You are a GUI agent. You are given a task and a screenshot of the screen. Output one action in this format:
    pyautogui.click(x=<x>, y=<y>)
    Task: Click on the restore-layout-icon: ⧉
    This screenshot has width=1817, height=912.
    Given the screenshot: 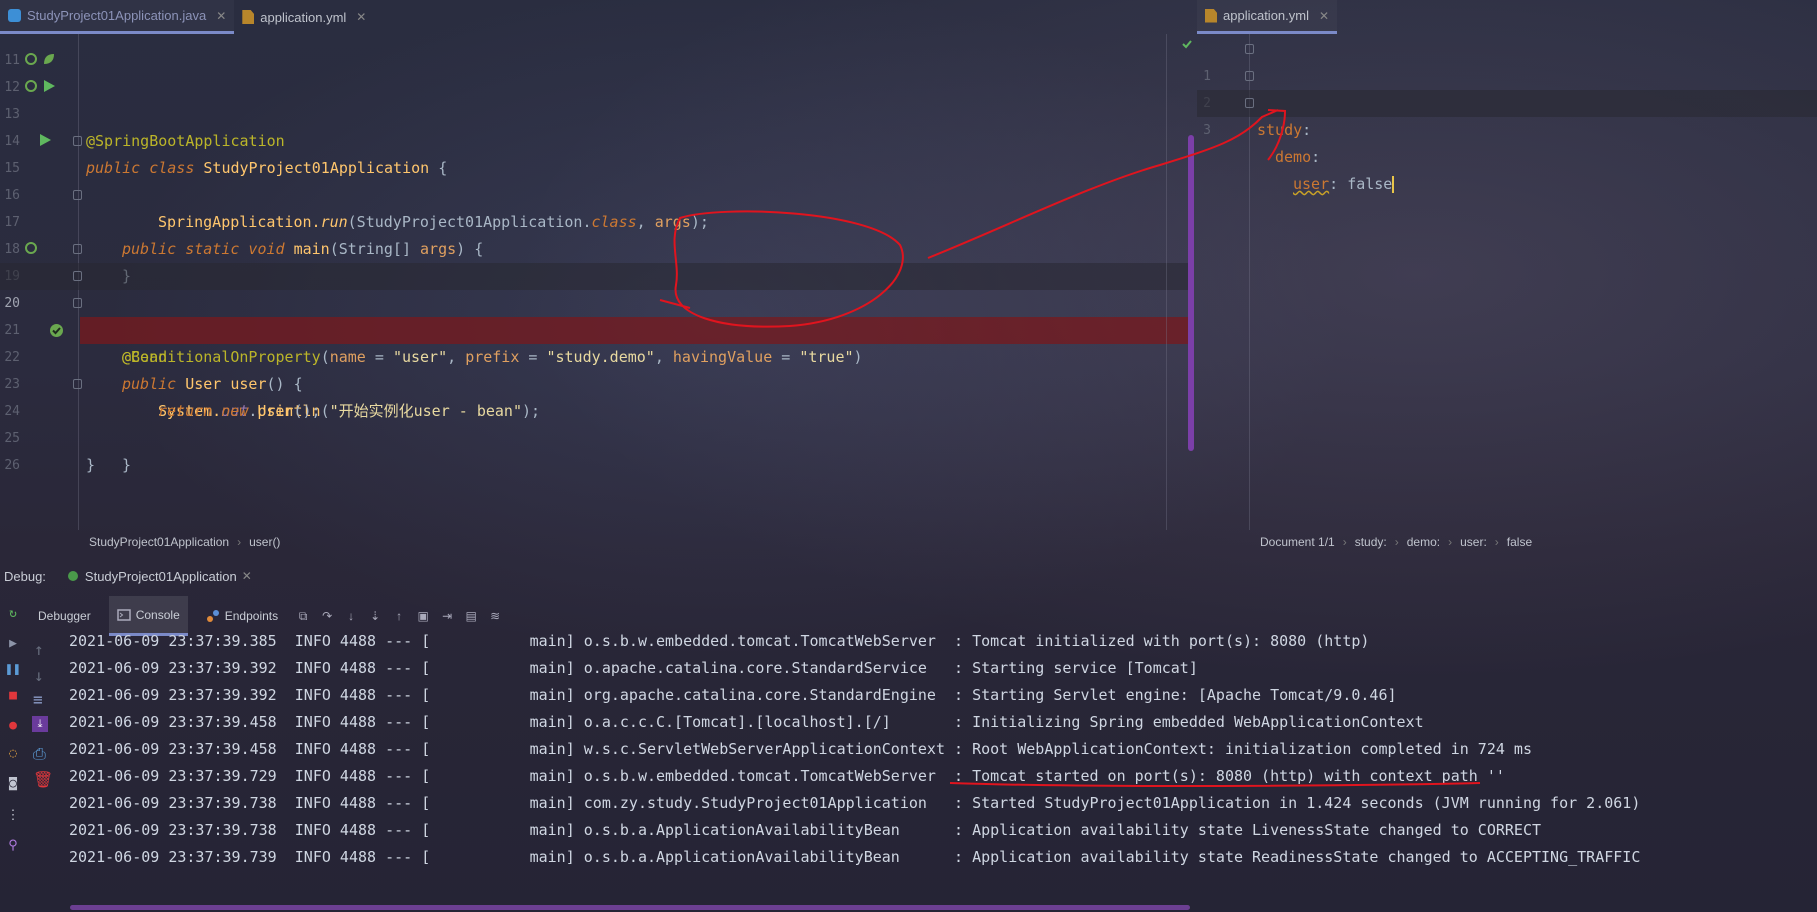 What is the action you would take?
    pyautogui.click(x=303, y=616)
    